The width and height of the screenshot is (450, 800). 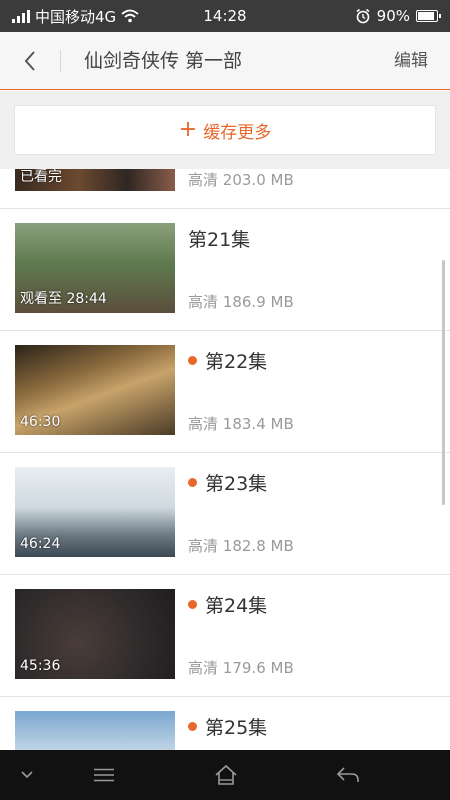 I want to click on home-icon, so click(x=226, y=774).